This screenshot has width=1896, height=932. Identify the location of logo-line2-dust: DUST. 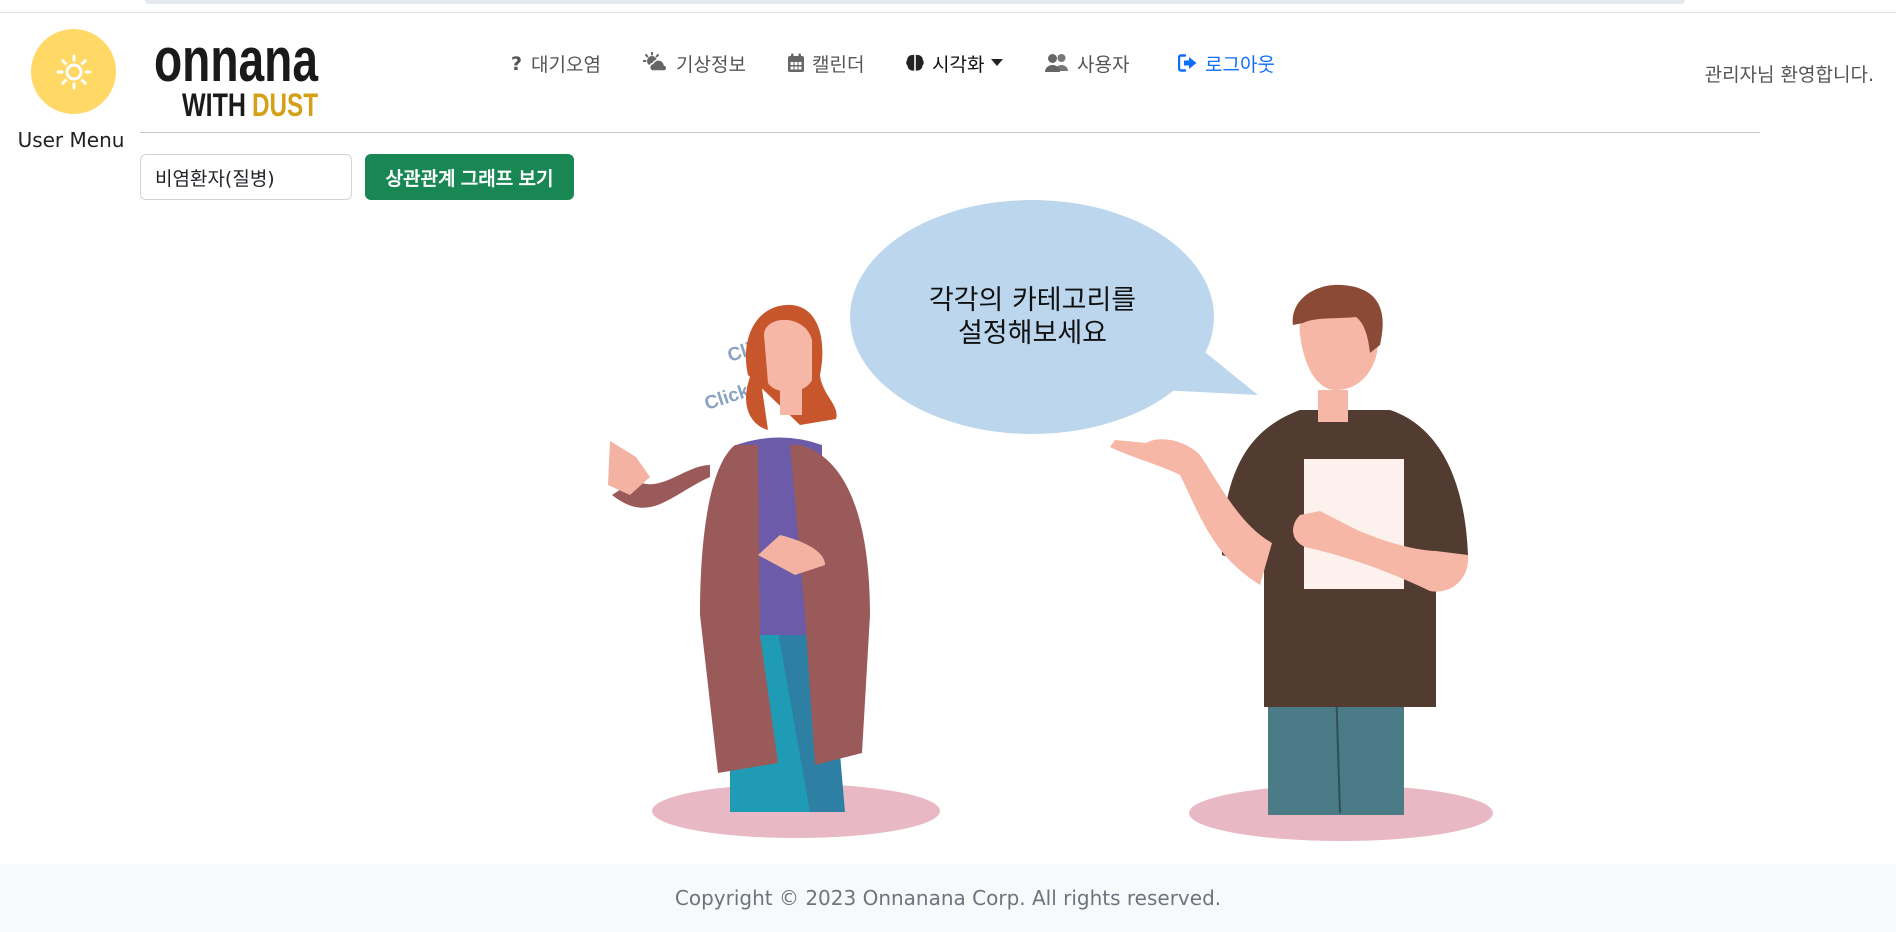
(285, 104).